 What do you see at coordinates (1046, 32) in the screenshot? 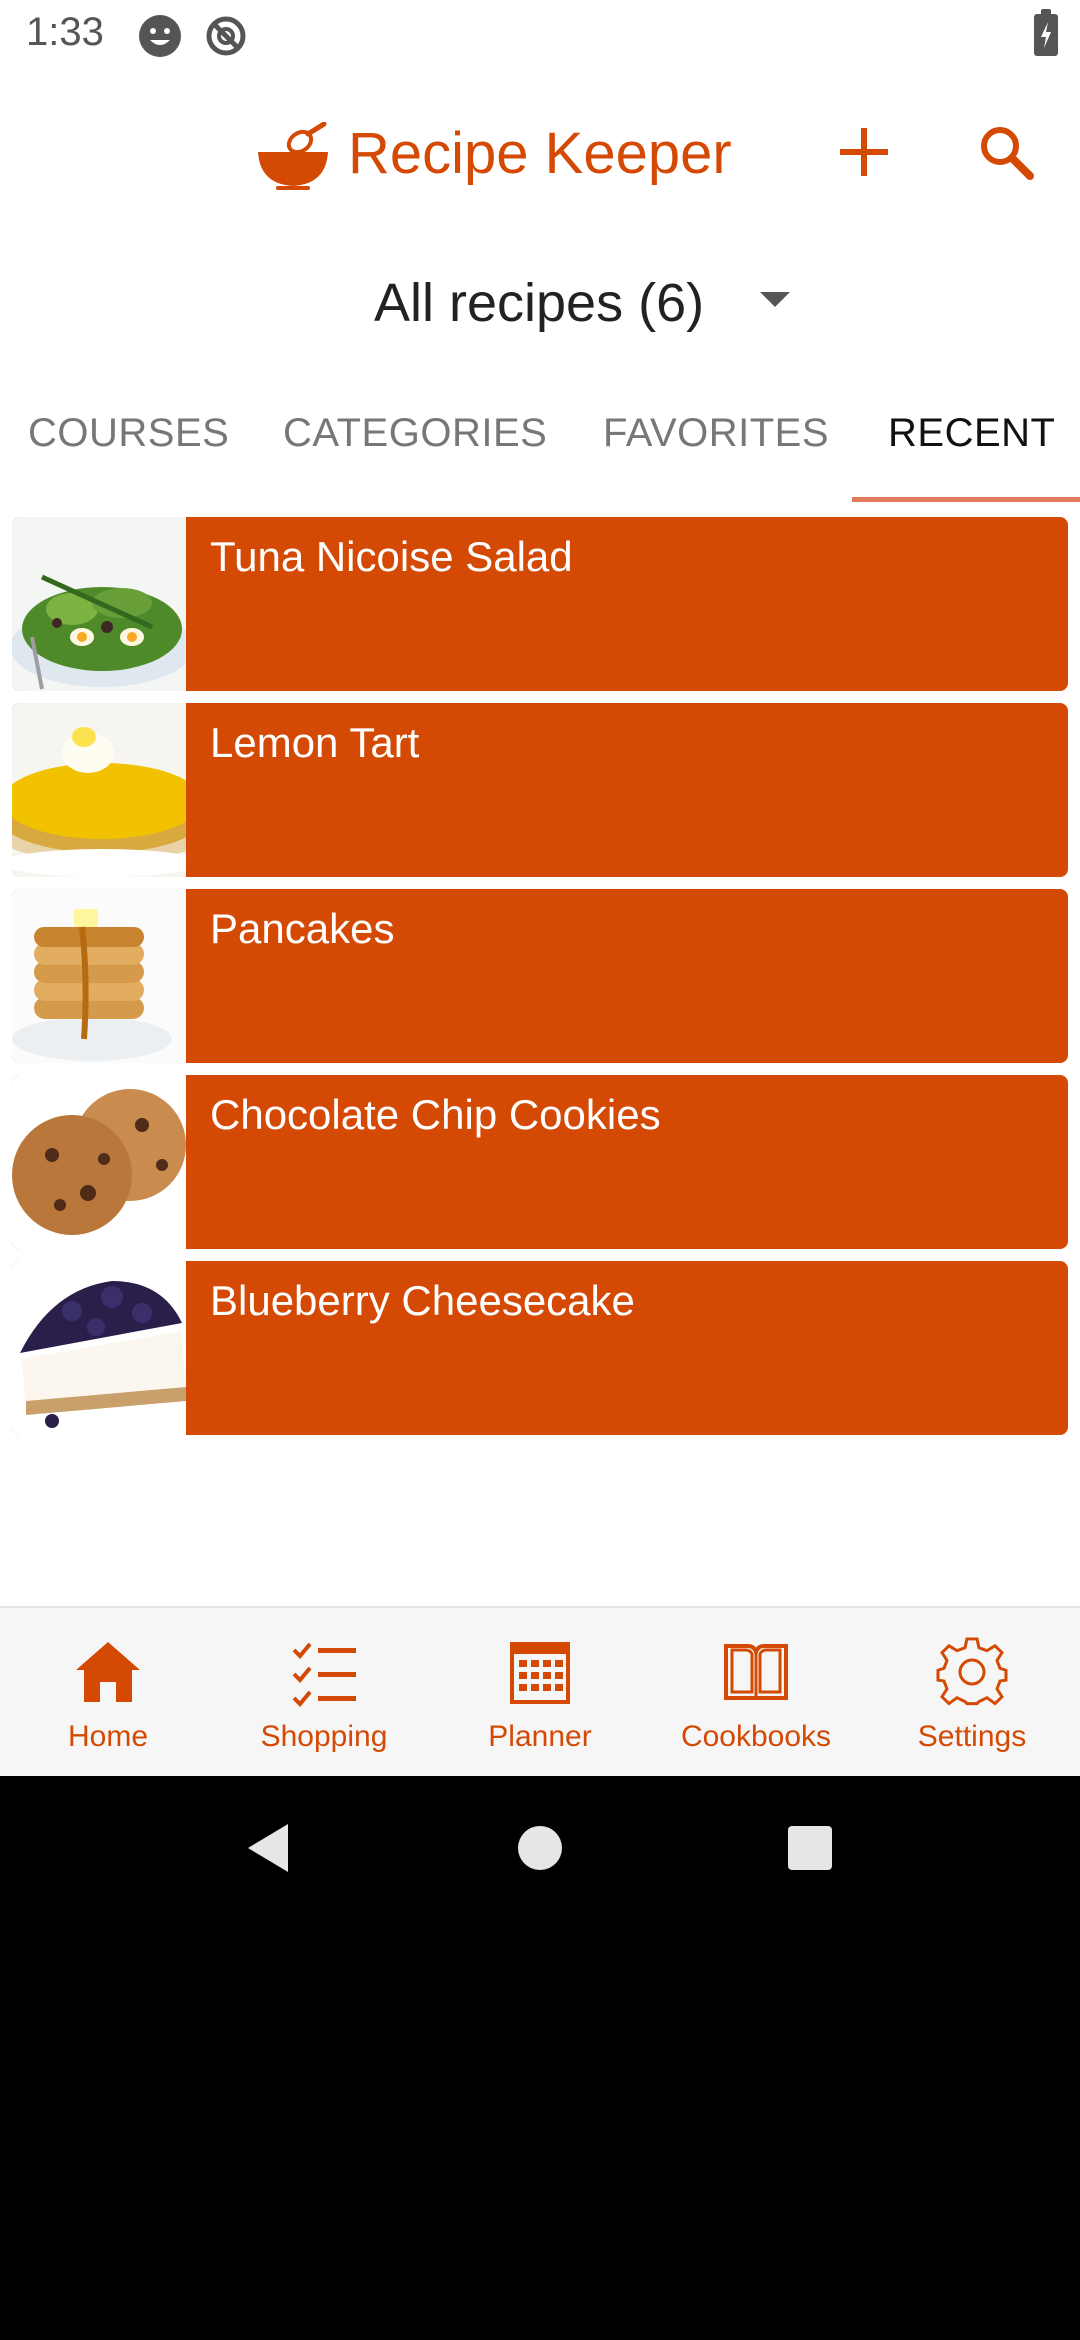
I see `battery-icon` at bounding box center [1046, 32].